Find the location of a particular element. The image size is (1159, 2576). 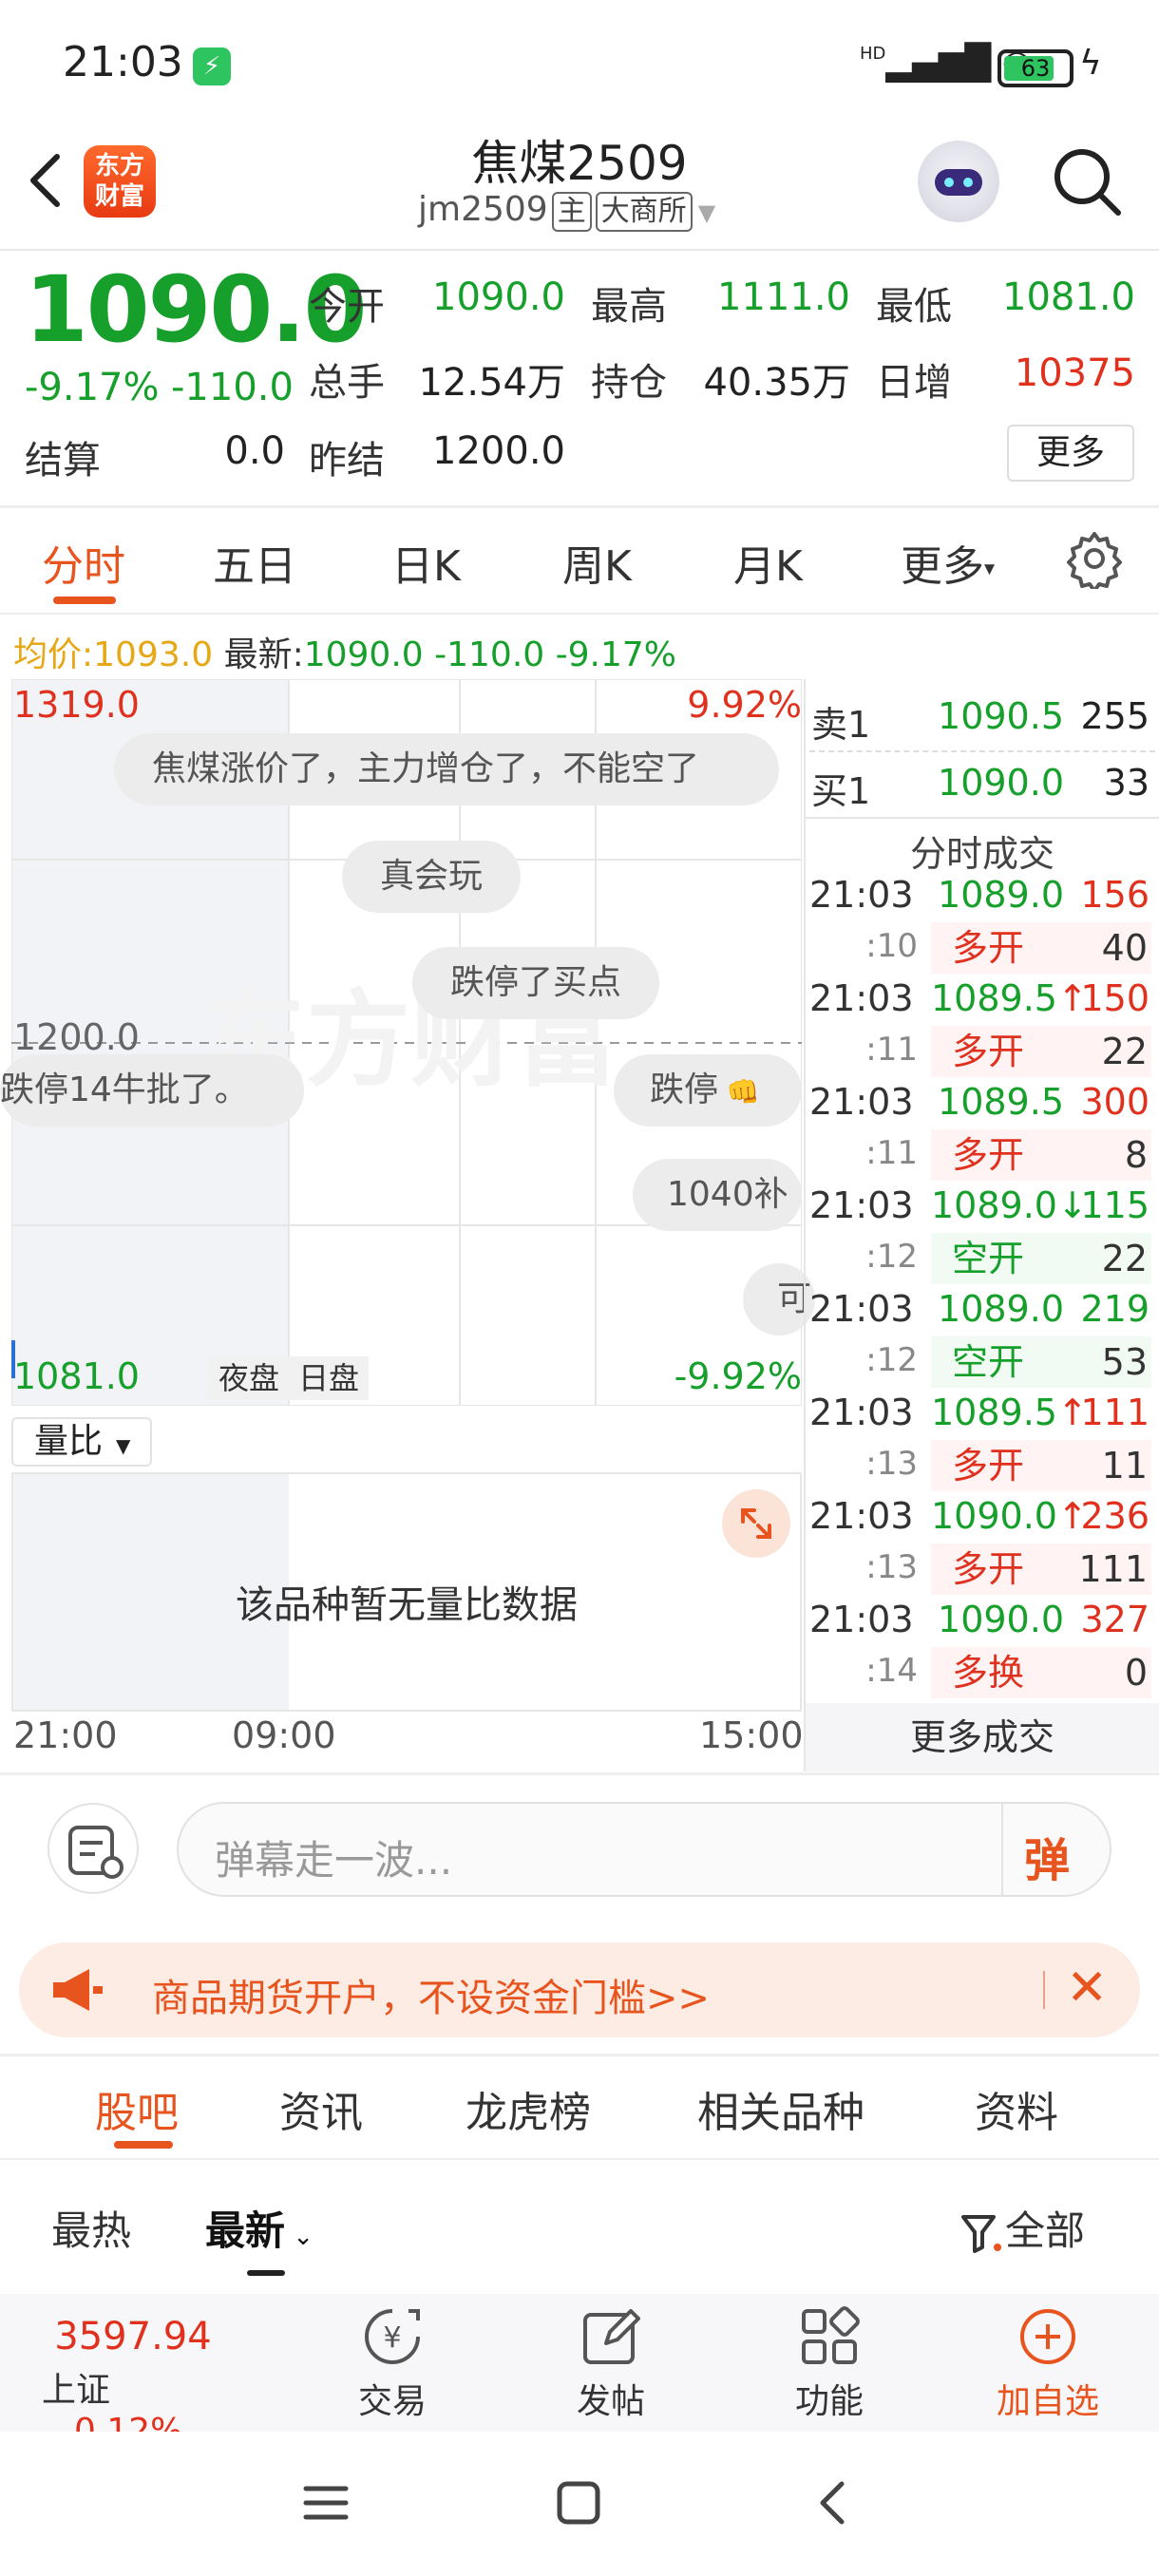

status-time: 21:03 is located at coordinates (123, 62).